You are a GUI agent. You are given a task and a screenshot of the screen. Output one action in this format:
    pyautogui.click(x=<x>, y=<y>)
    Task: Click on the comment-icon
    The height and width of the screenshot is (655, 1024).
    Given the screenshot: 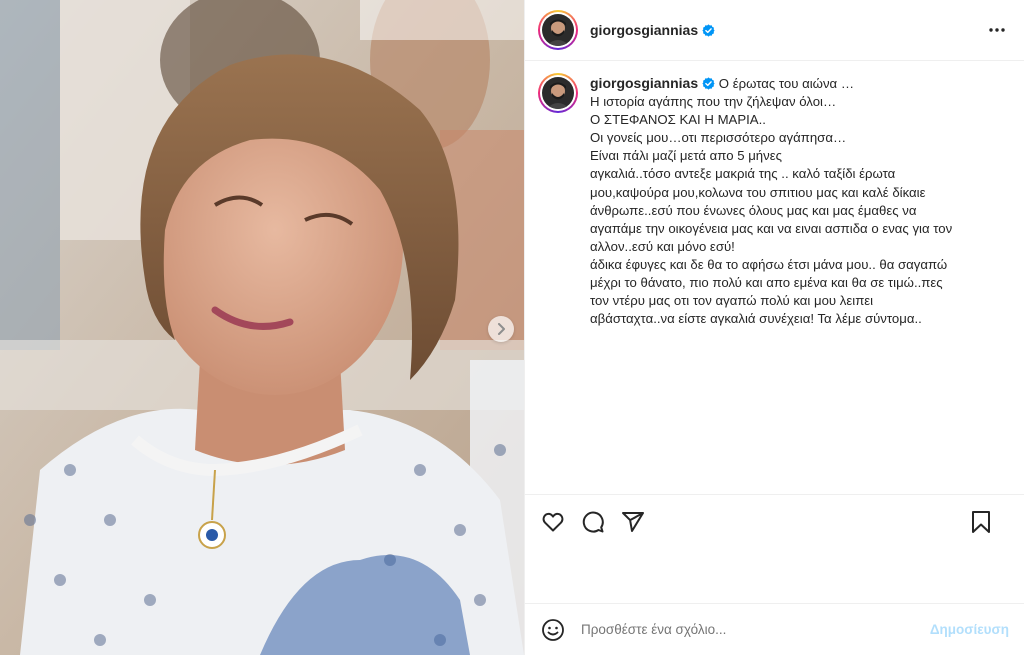 What is the action you would take?
    pyautogui.click(x=593, y=522)
    